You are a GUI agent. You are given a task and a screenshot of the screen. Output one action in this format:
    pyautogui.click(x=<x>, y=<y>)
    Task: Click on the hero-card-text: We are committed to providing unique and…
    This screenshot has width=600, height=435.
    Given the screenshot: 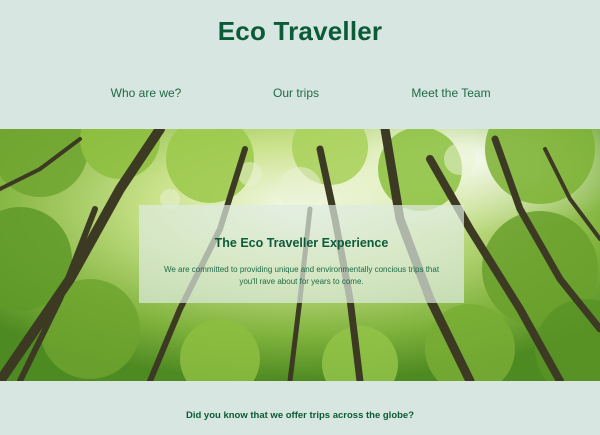 What is the action you would take?
    pyautogui.click(x=301, y=275)
    